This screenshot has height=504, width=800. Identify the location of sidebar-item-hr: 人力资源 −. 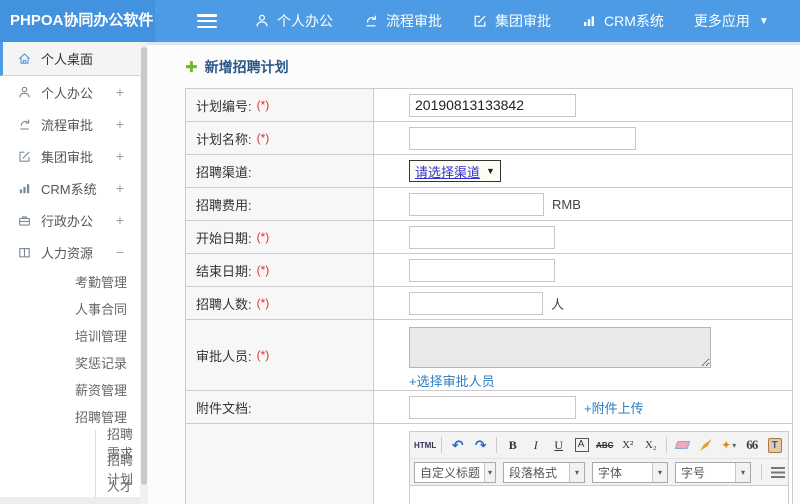
(70, 252).